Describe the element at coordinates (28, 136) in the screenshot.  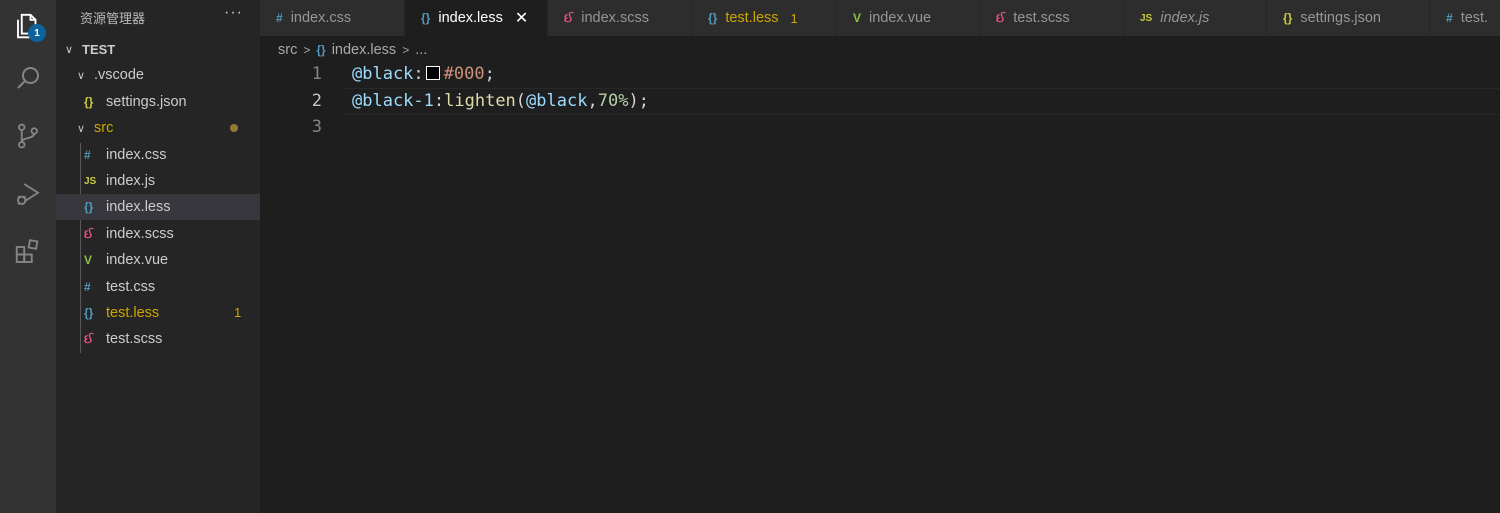
I see `source-control-button` at that location.